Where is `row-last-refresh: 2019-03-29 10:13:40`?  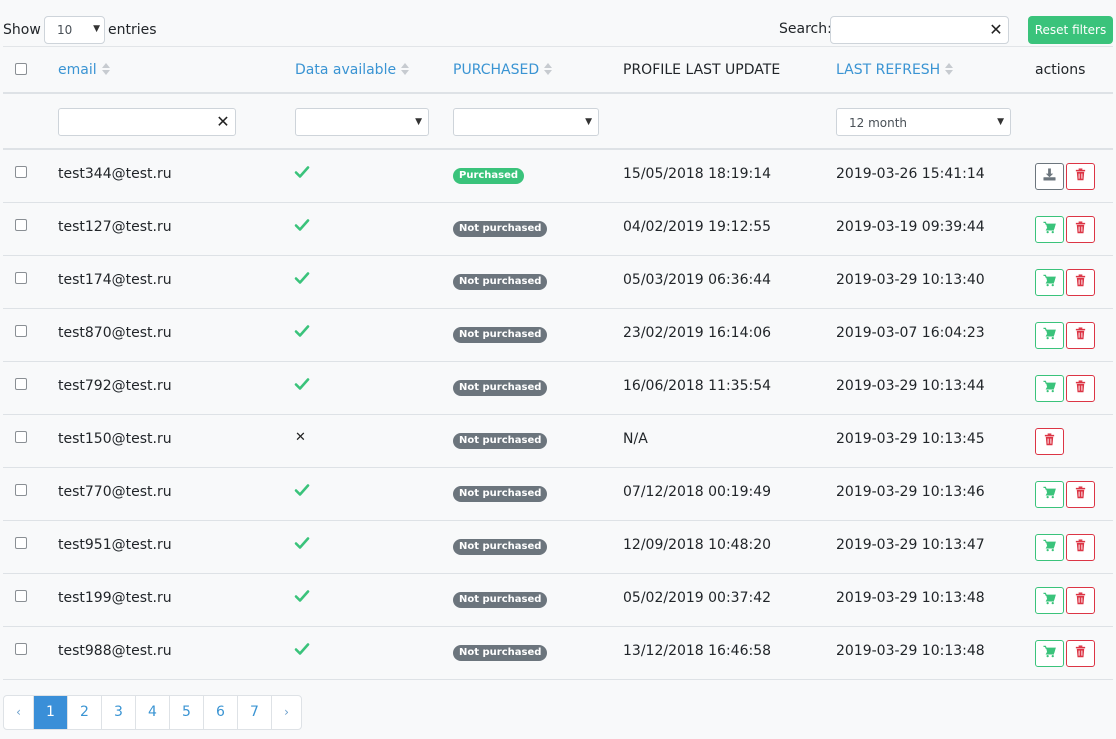
row-last-refresh: 2019-03-29 10:13:40 is located at coordinates (910, 280).